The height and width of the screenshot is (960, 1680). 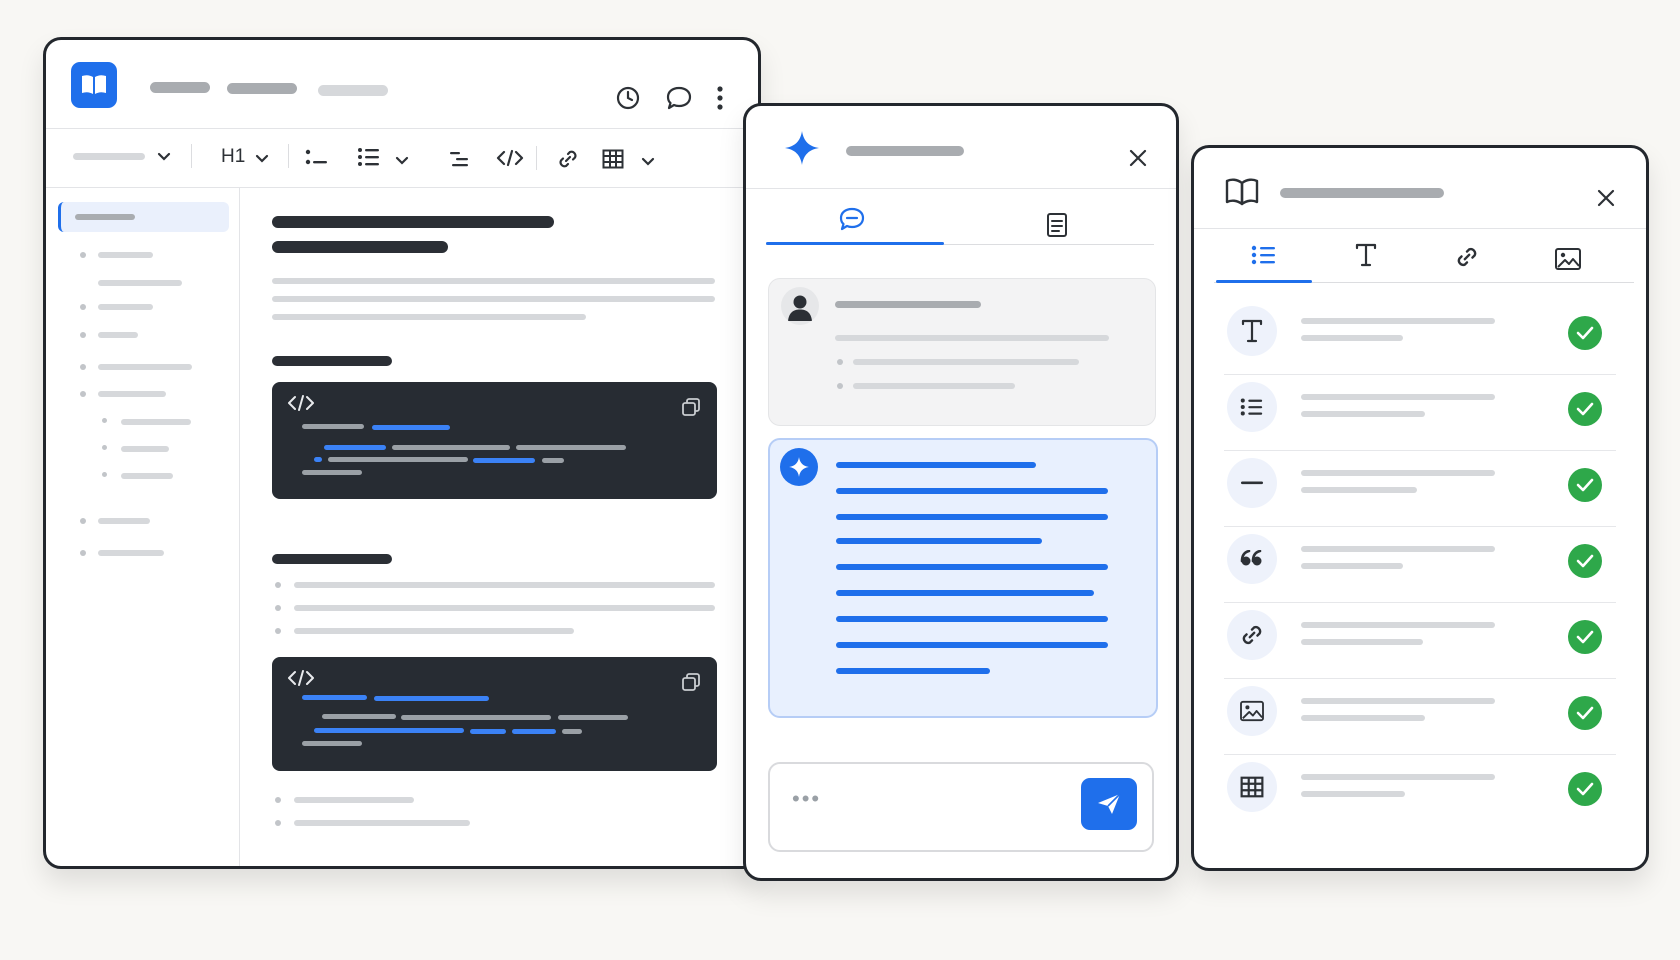 I want to click on divider-icon, so click(x=1252, y=483).